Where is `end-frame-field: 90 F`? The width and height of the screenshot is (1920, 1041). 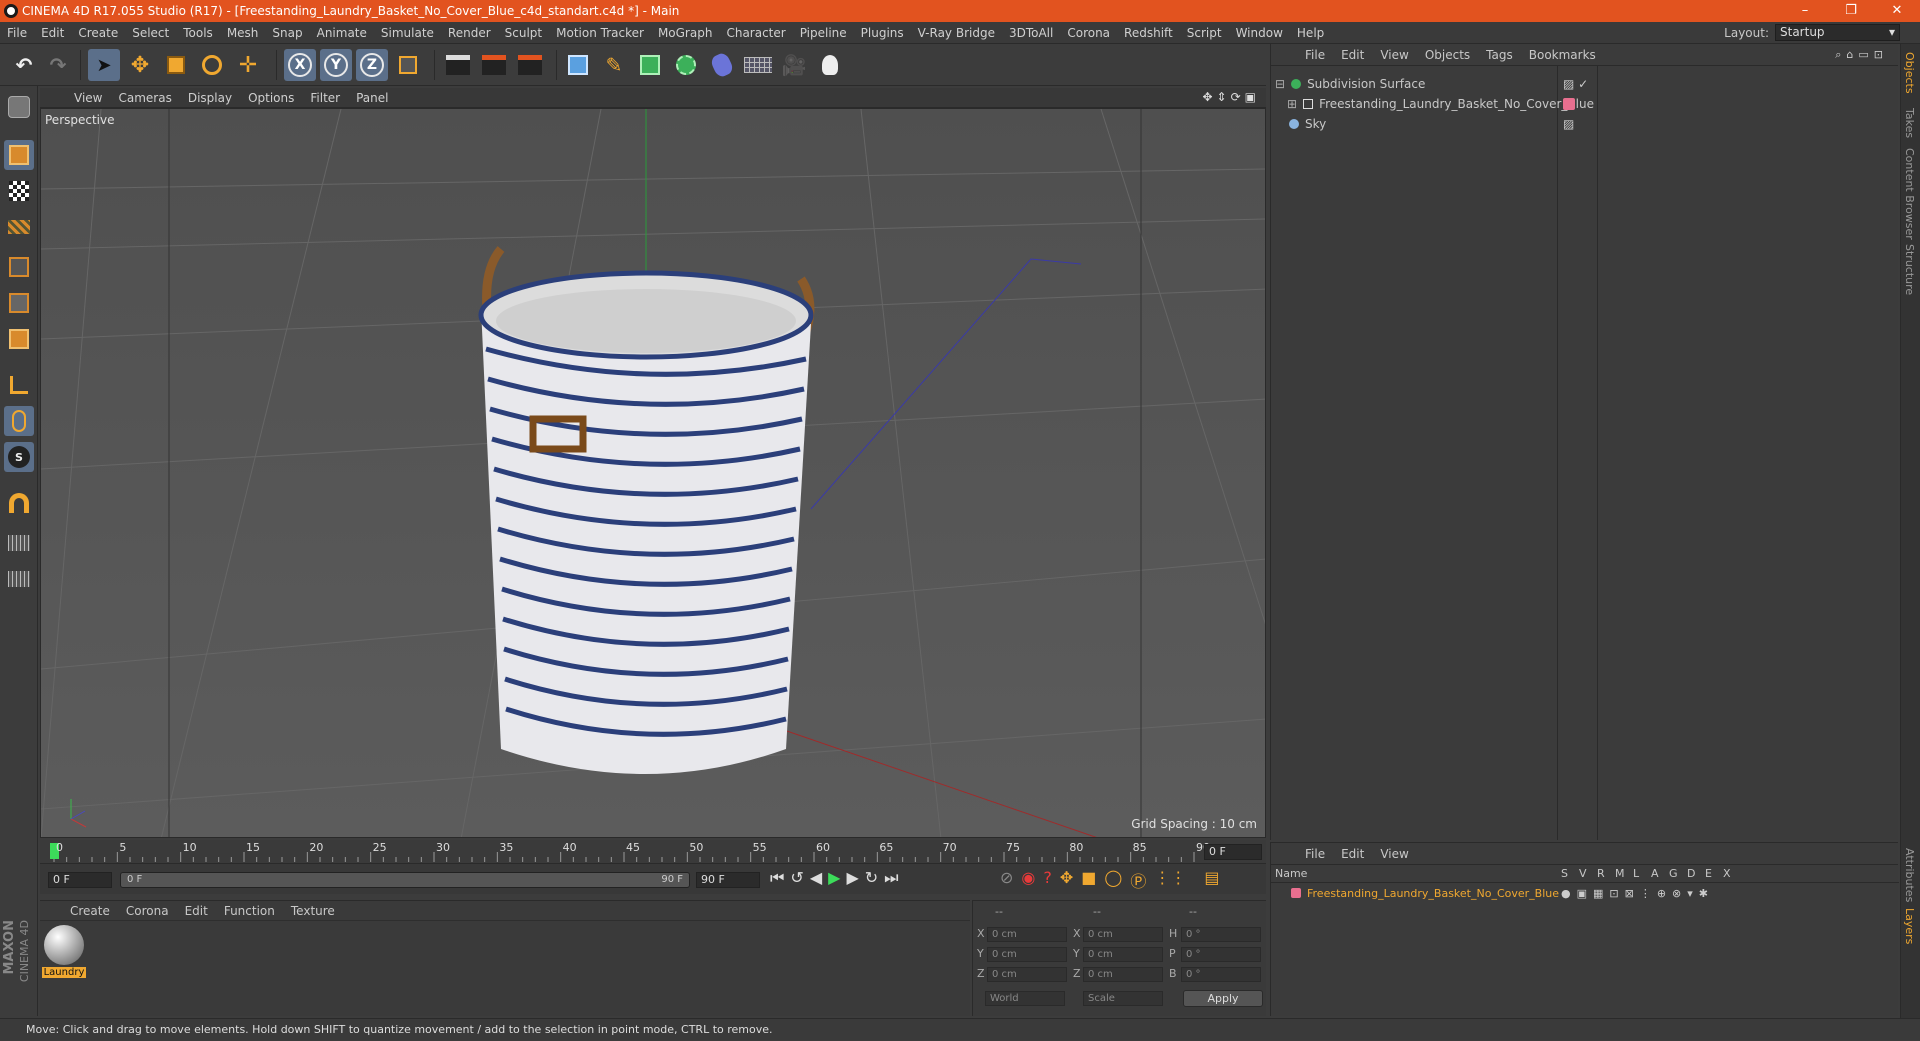
end-frame-field: 90 F is located at coordinates (728, 880).